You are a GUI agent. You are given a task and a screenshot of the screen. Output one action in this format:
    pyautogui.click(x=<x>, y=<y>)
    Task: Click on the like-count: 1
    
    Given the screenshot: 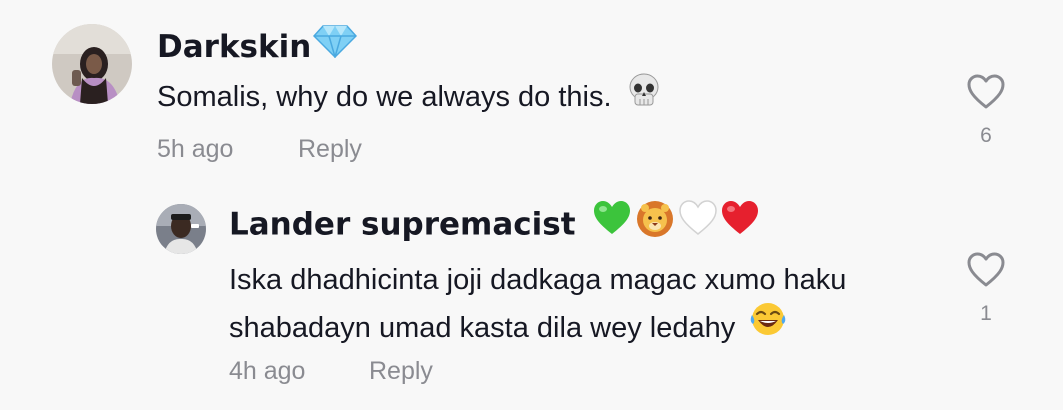 What is the action you would take?
    pyautogui.click(x=986, y=313)
    